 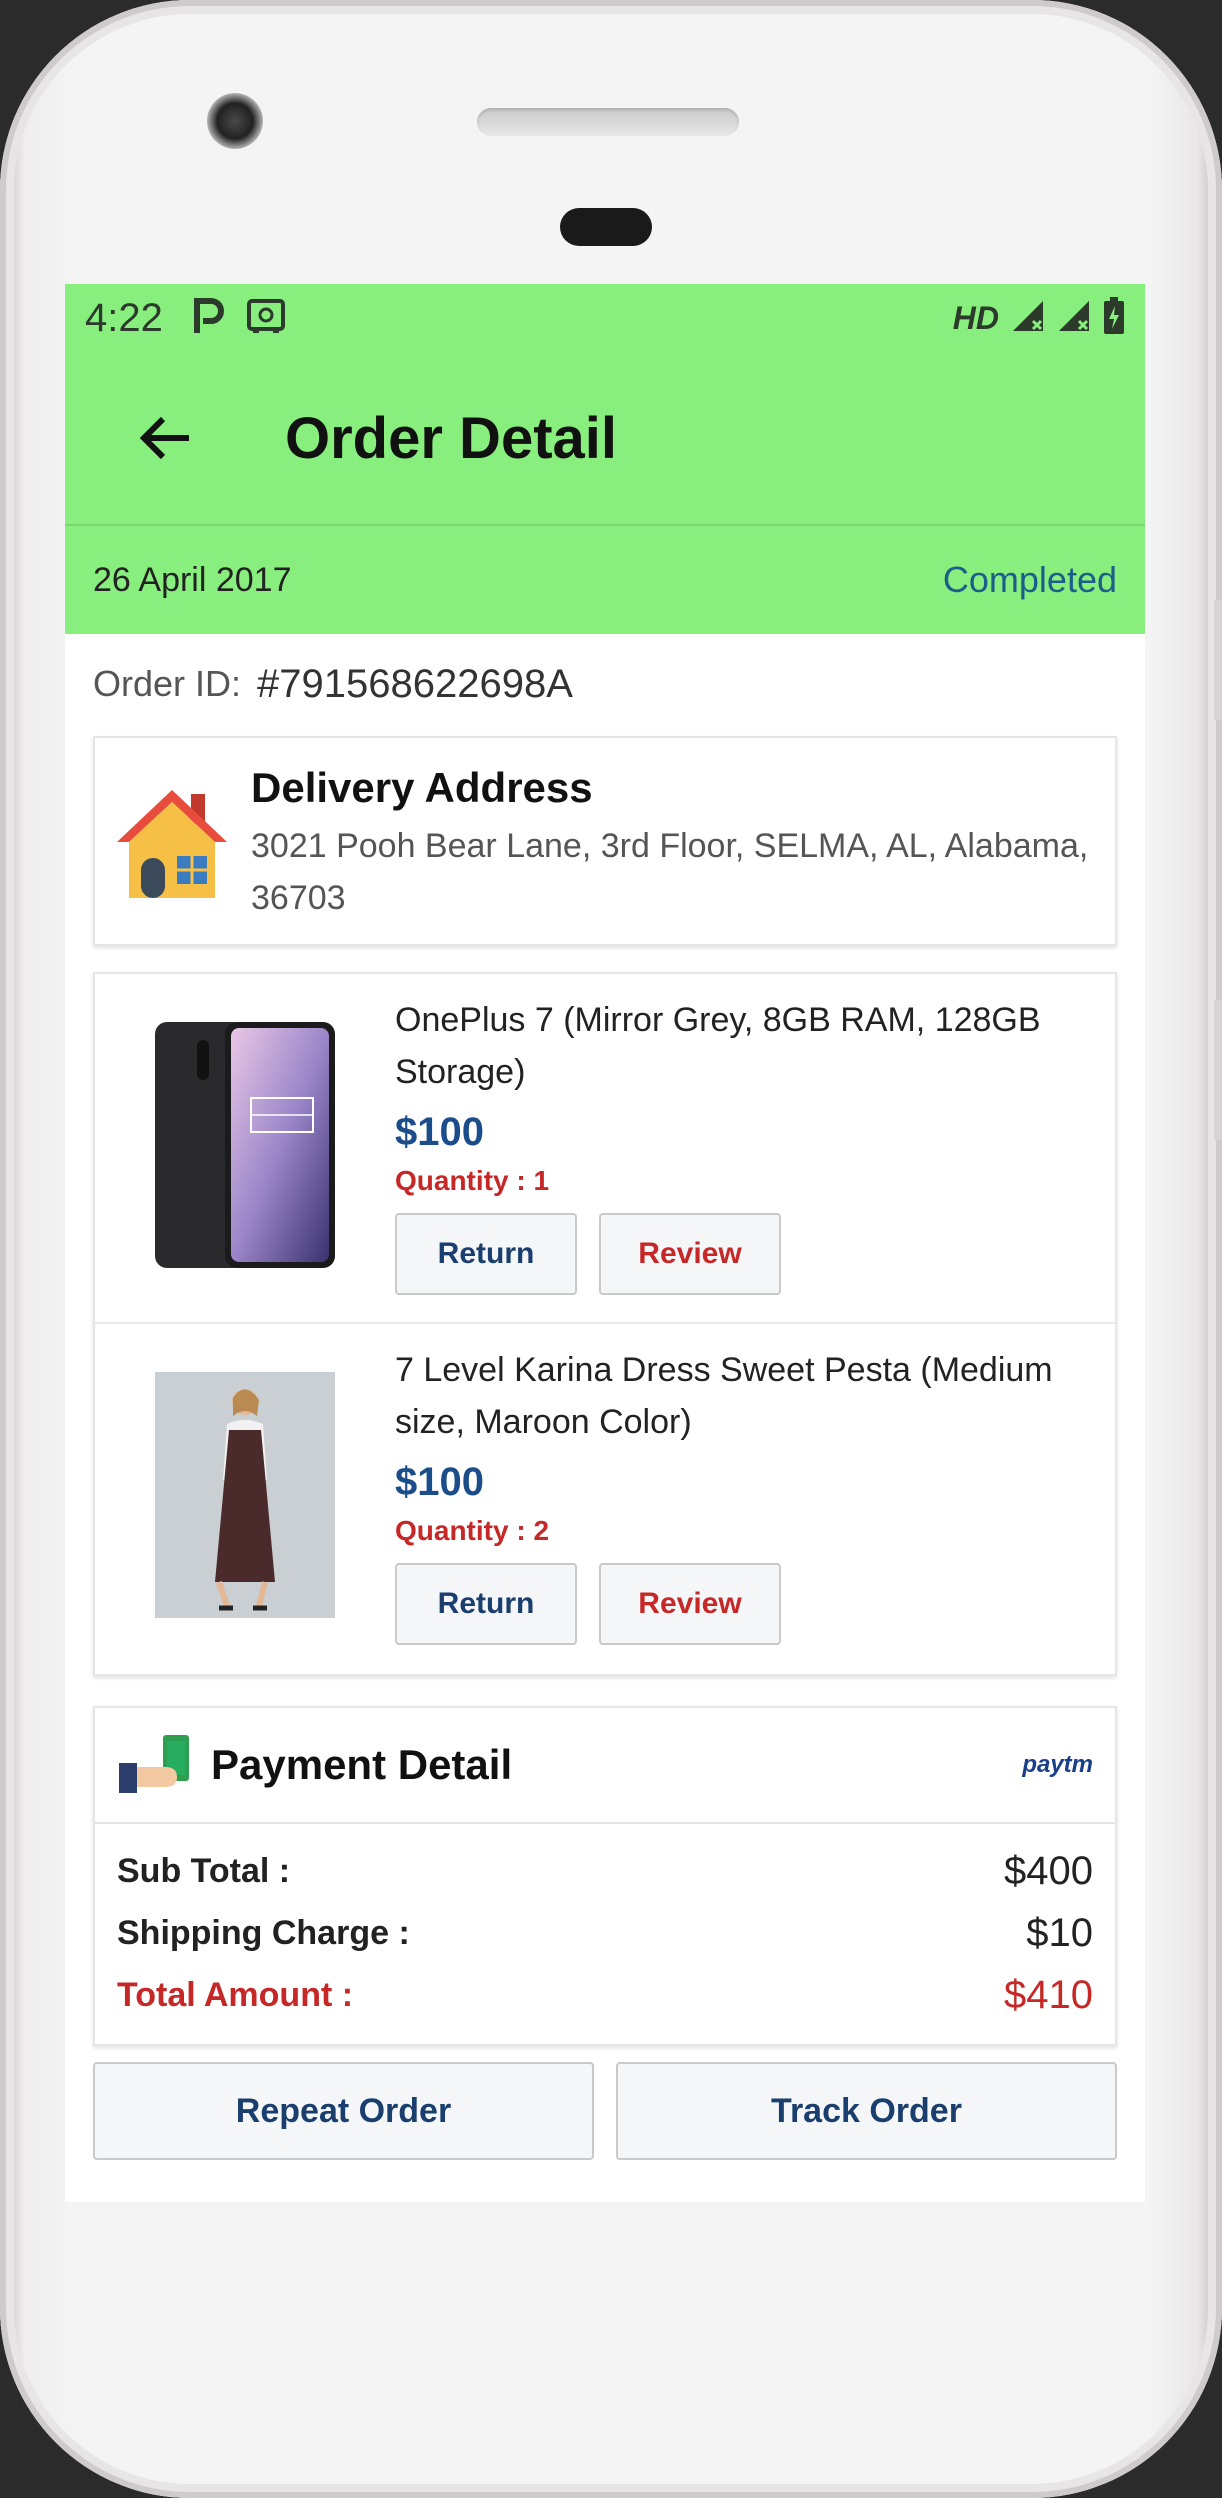 I want to click on front-camera, so click(x=235, y=121).